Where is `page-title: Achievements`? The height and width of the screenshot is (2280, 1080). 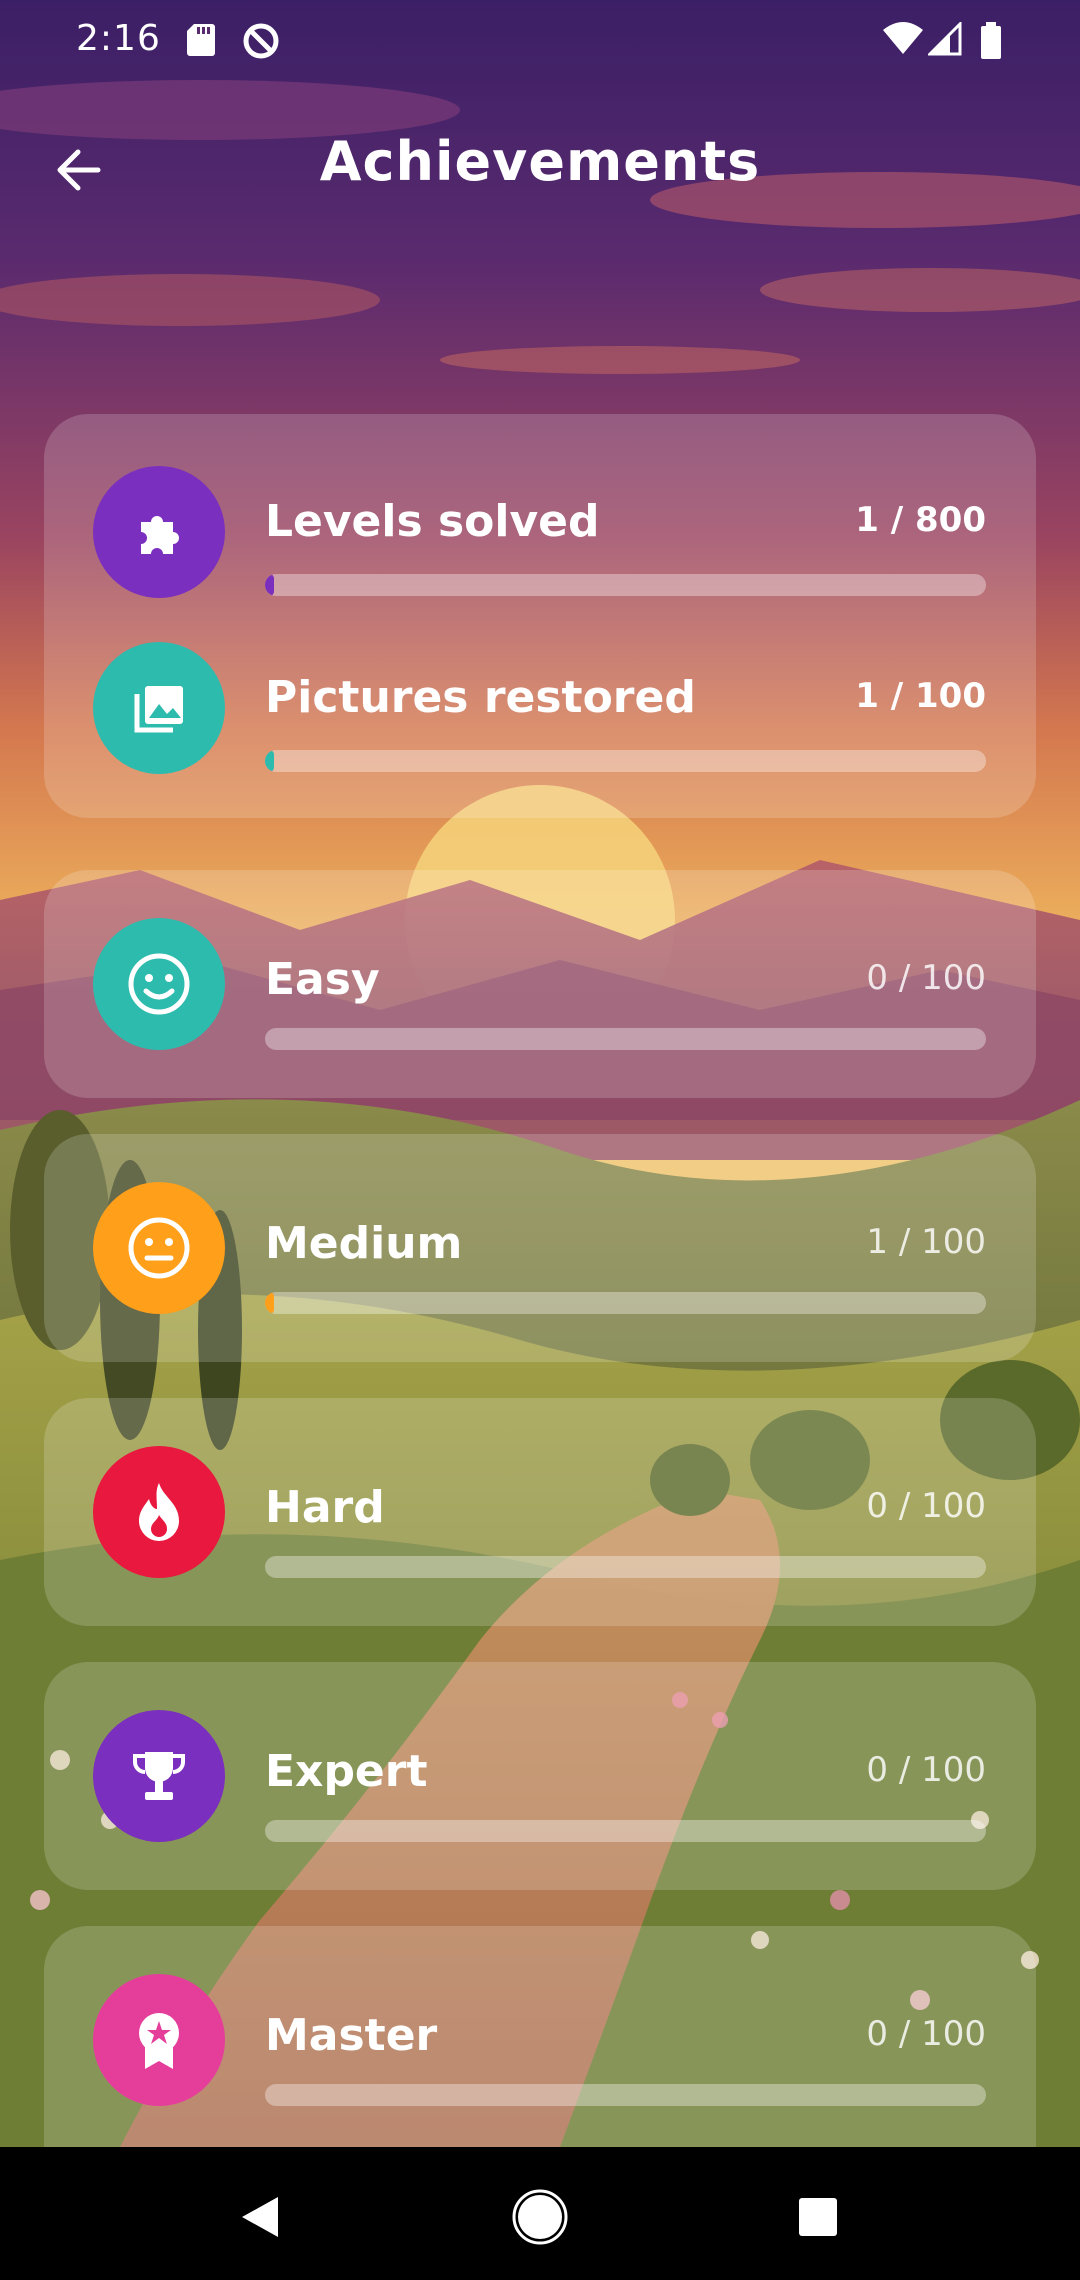 page-title: Achievements is located at coordinates (540, 161).